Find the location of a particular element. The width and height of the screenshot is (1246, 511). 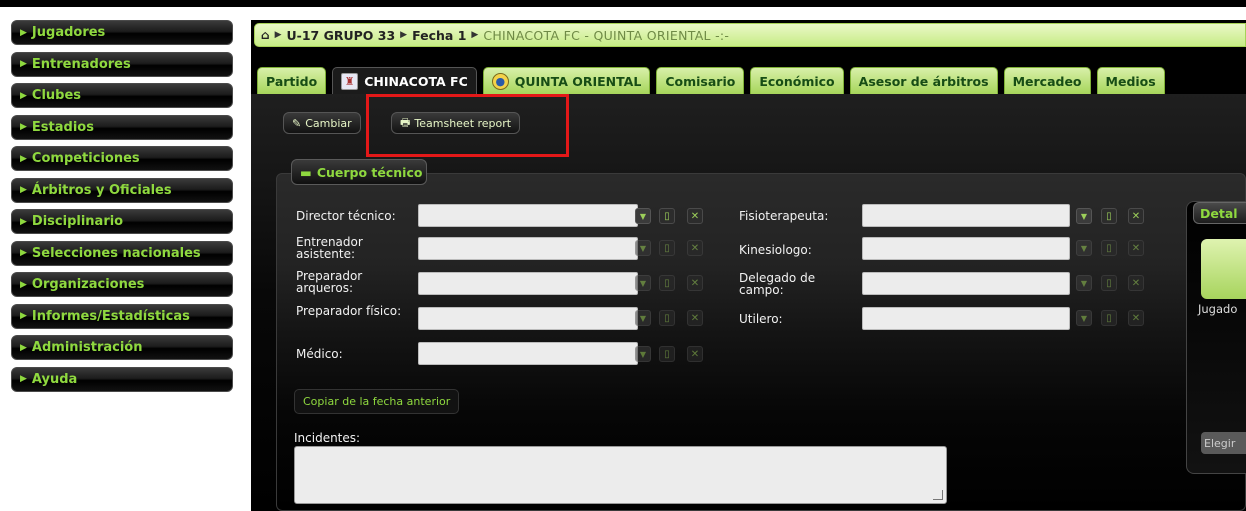

breadcrumb-fecha: Fecha 1 is located at coordinates (439, 35).